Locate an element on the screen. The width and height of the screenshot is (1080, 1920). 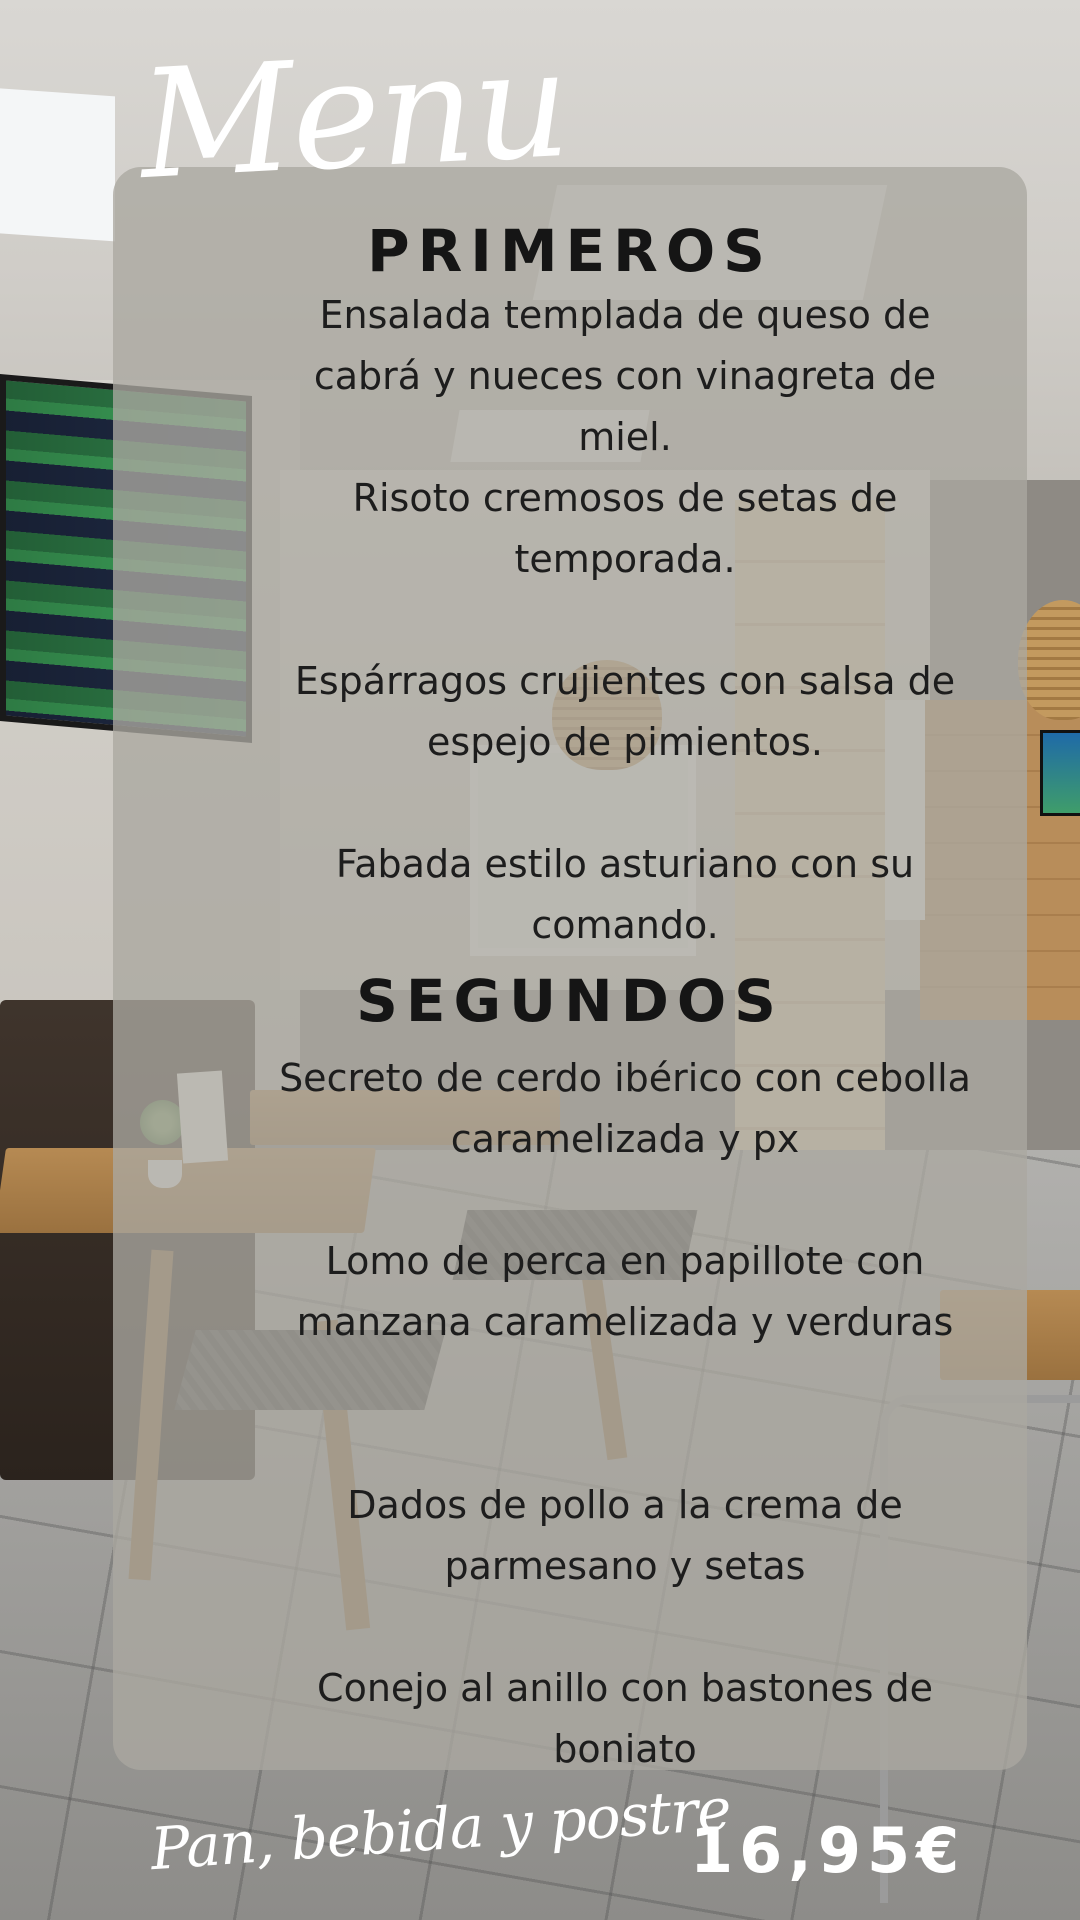
tv-screen is located at coordinates (1060, 773).